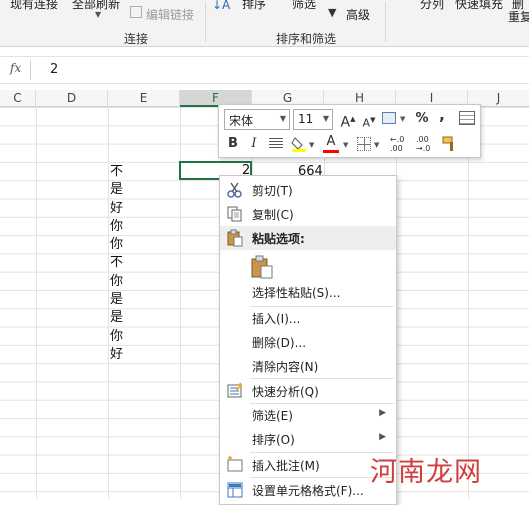  What do you see at coordinates (308, 265) in the screenshot?
I see `paste-option-button` at bounding box center [308, 265].